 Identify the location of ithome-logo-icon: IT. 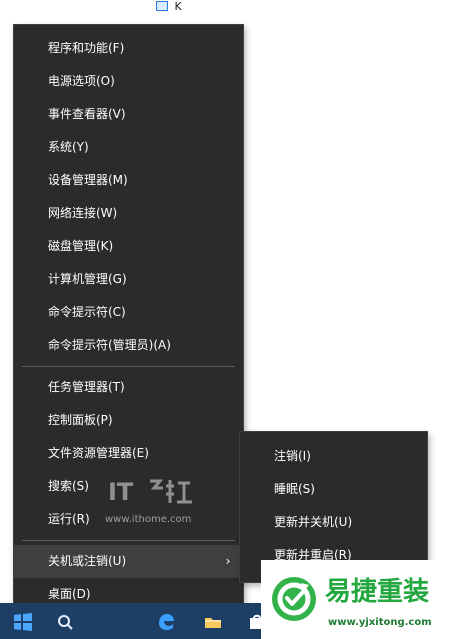
(150, 492).